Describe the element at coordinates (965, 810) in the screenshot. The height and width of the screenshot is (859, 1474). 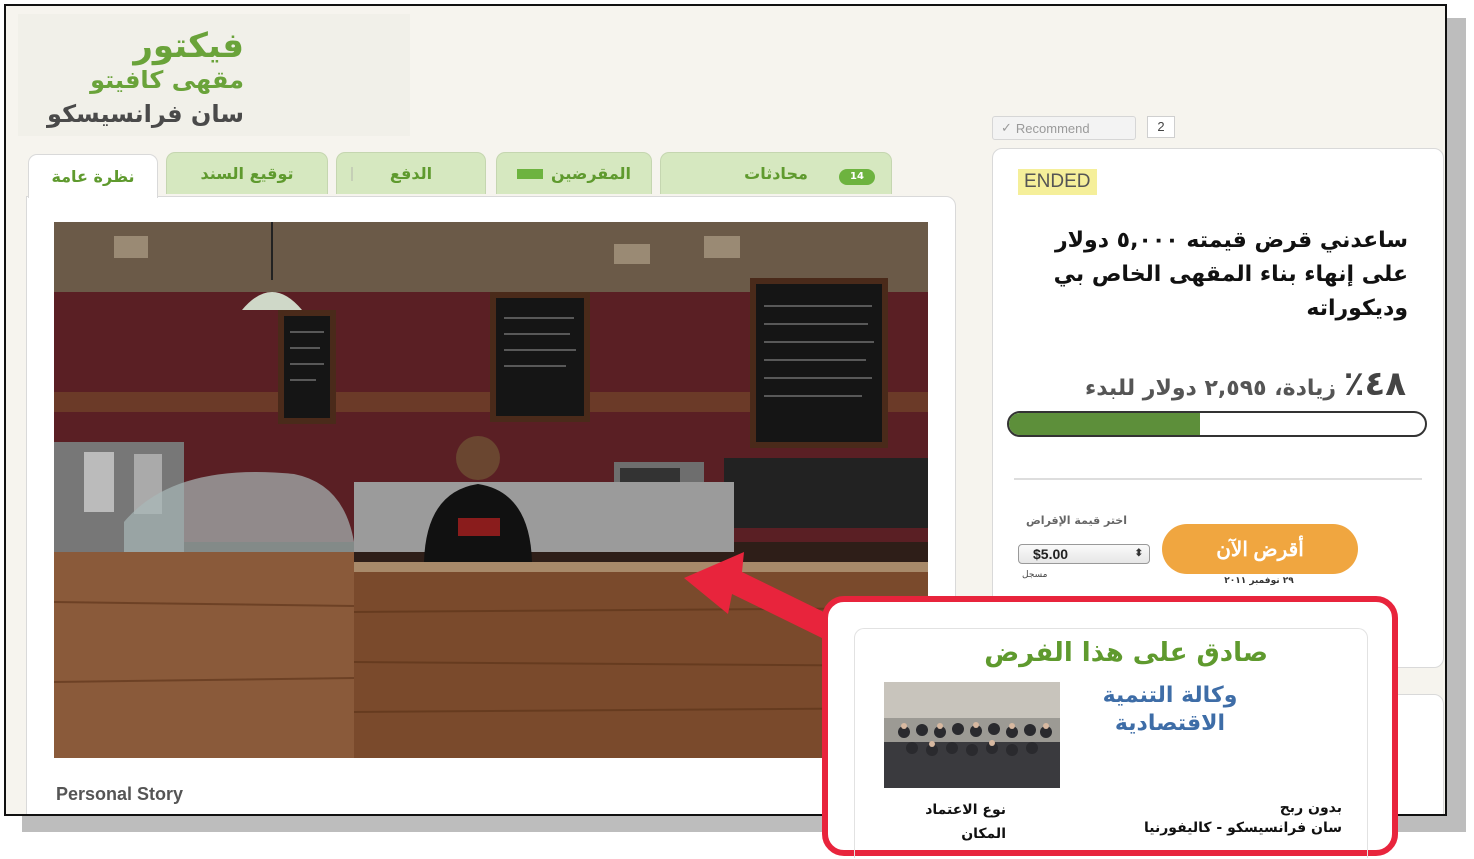
I see `endorsement-type-label: نوع الاعتماد` at that location.